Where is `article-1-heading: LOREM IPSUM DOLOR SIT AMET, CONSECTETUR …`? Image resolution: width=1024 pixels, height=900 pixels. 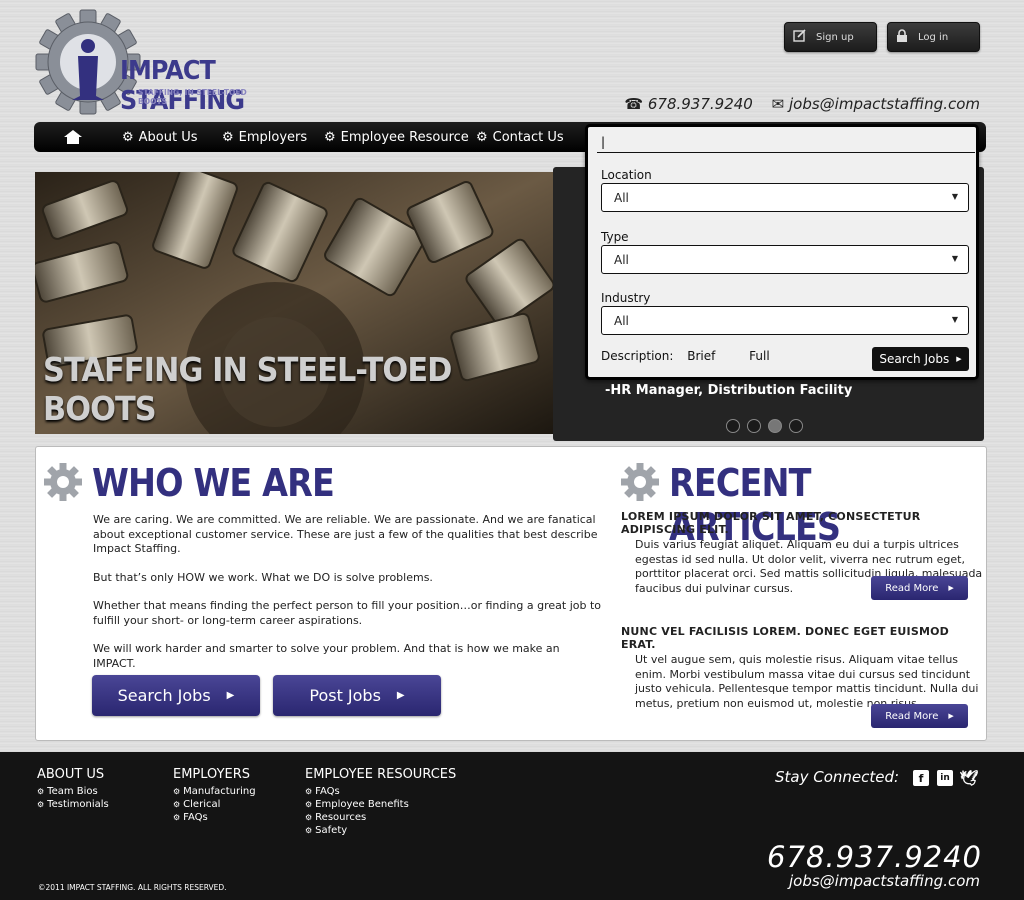 article-1-heading: LOREM IPSUM DOLOR SIT AMET, CONSECTETUR … is located at coordinates (802, 523).